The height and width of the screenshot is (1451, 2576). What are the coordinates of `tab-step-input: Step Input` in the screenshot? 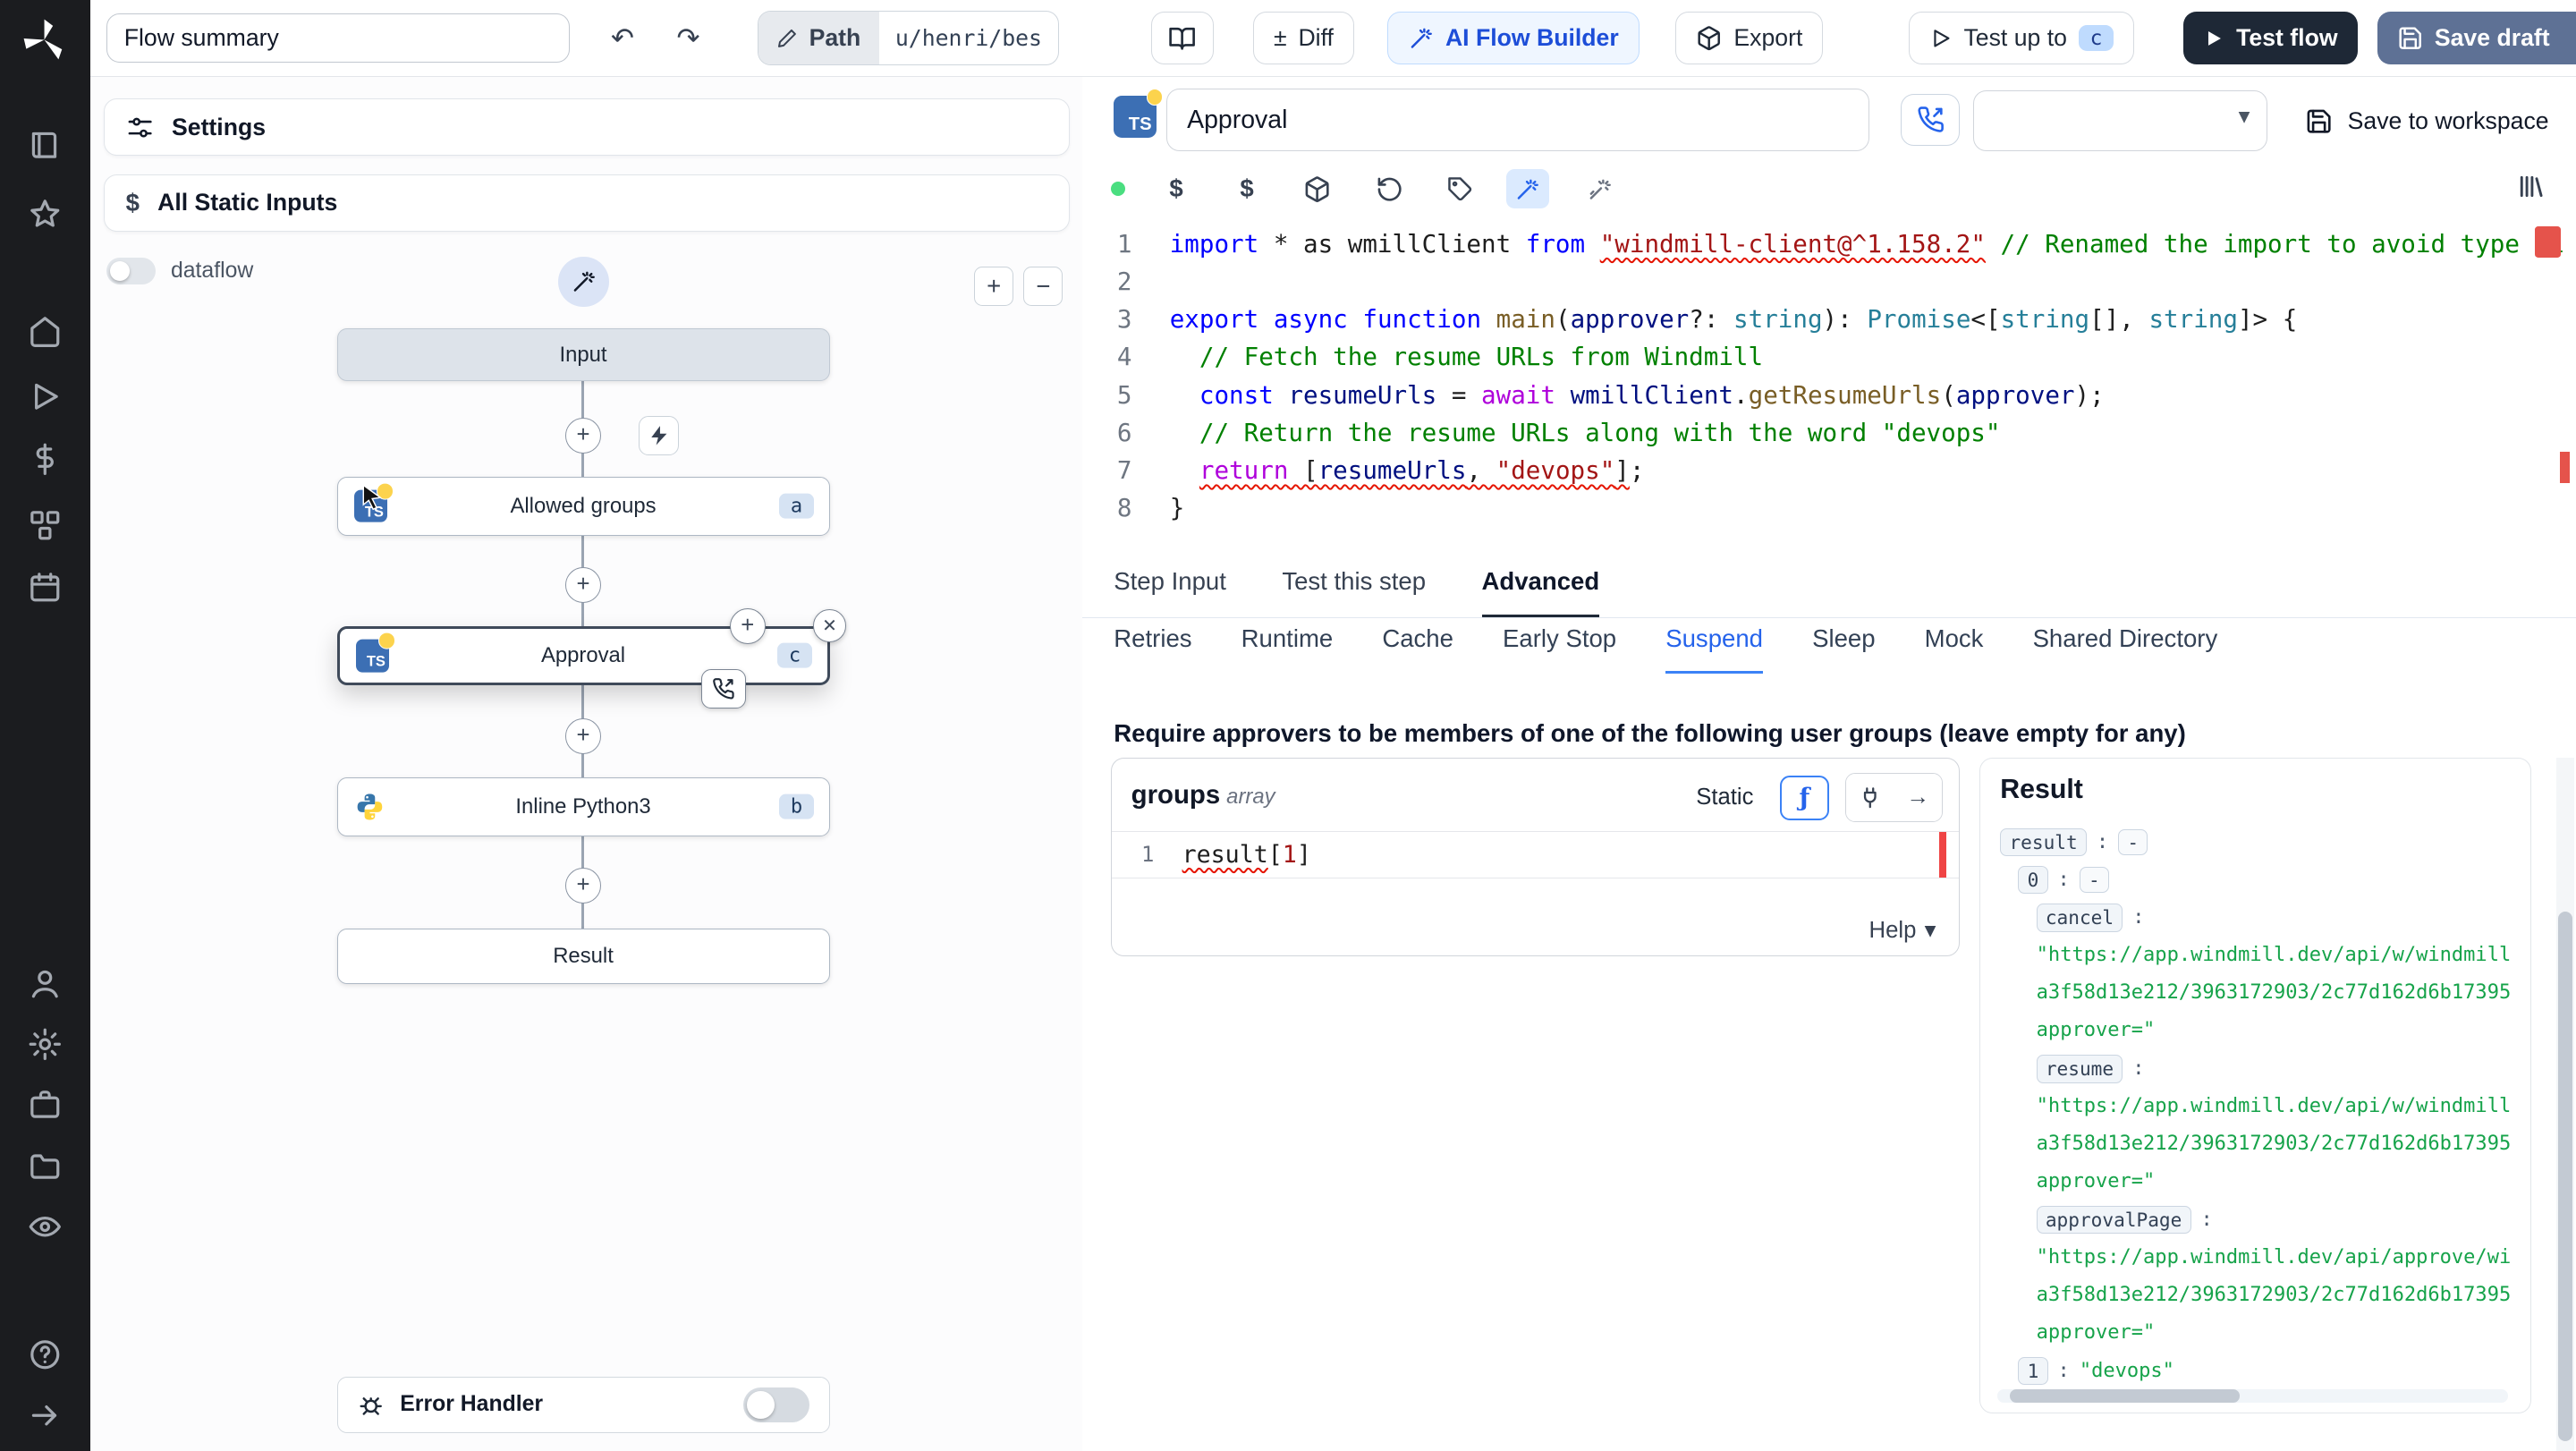 It's located at (1170, 592).